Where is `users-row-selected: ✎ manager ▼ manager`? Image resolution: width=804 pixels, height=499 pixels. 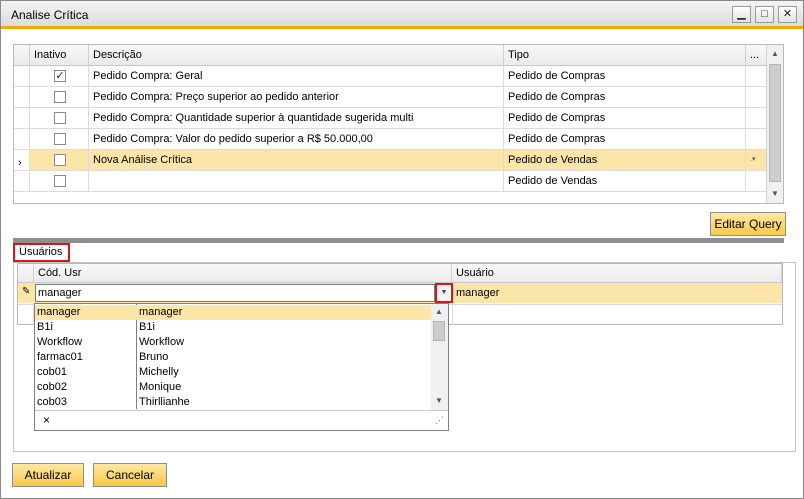
users-row-selected: ✎ manager ▼ manager is located at coordinates (400, 293).